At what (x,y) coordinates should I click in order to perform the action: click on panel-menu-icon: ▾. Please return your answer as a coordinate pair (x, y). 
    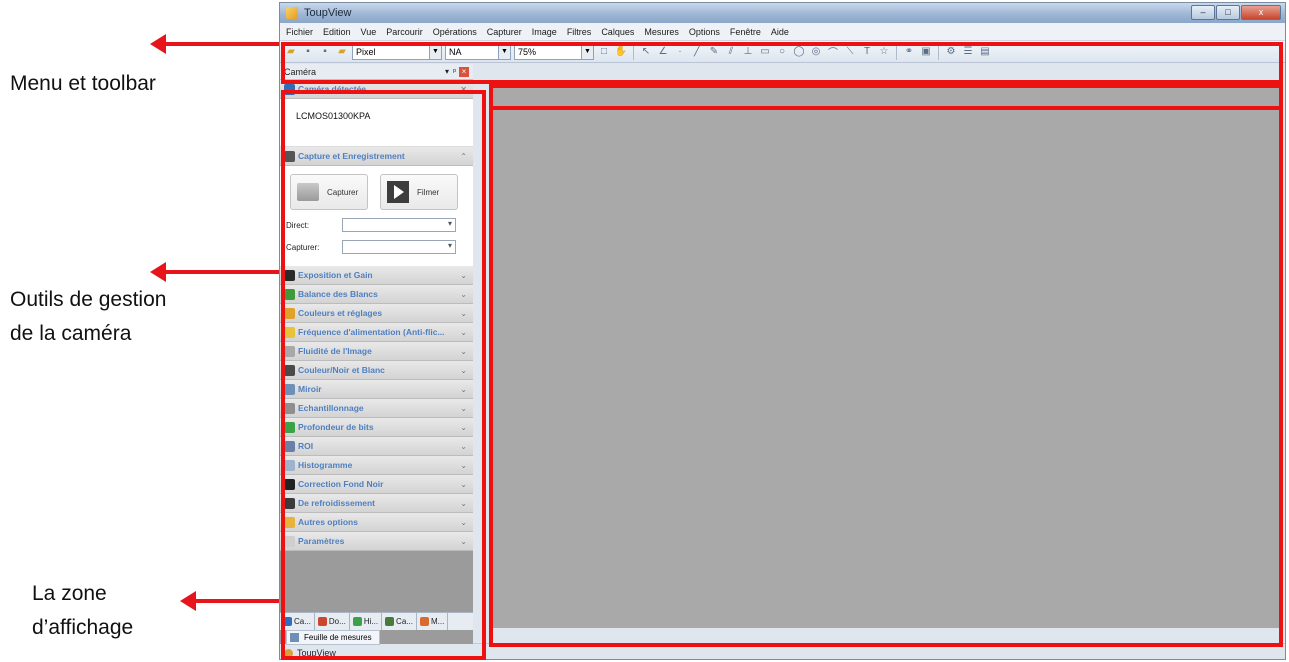
    Looking at the image, I should click on (447, 71).